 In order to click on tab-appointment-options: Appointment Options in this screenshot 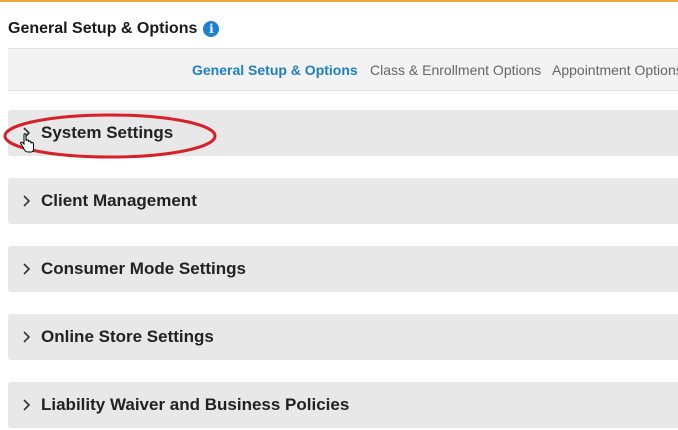, I will do `click(615, 70)`.